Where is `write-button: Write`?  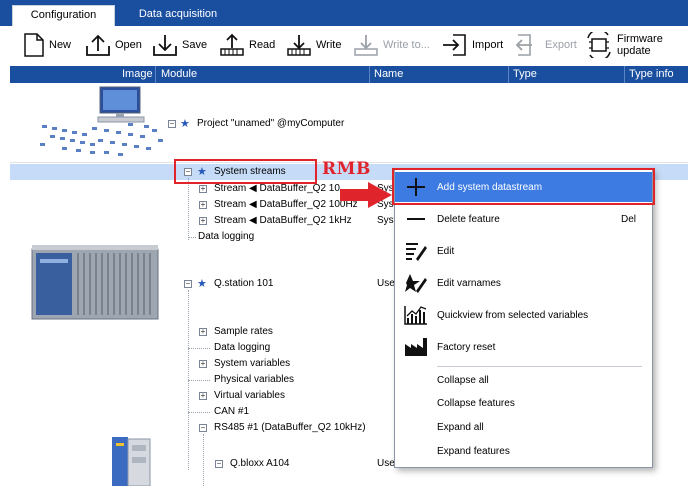
write-button: Write is located at coordinates (313, 45).